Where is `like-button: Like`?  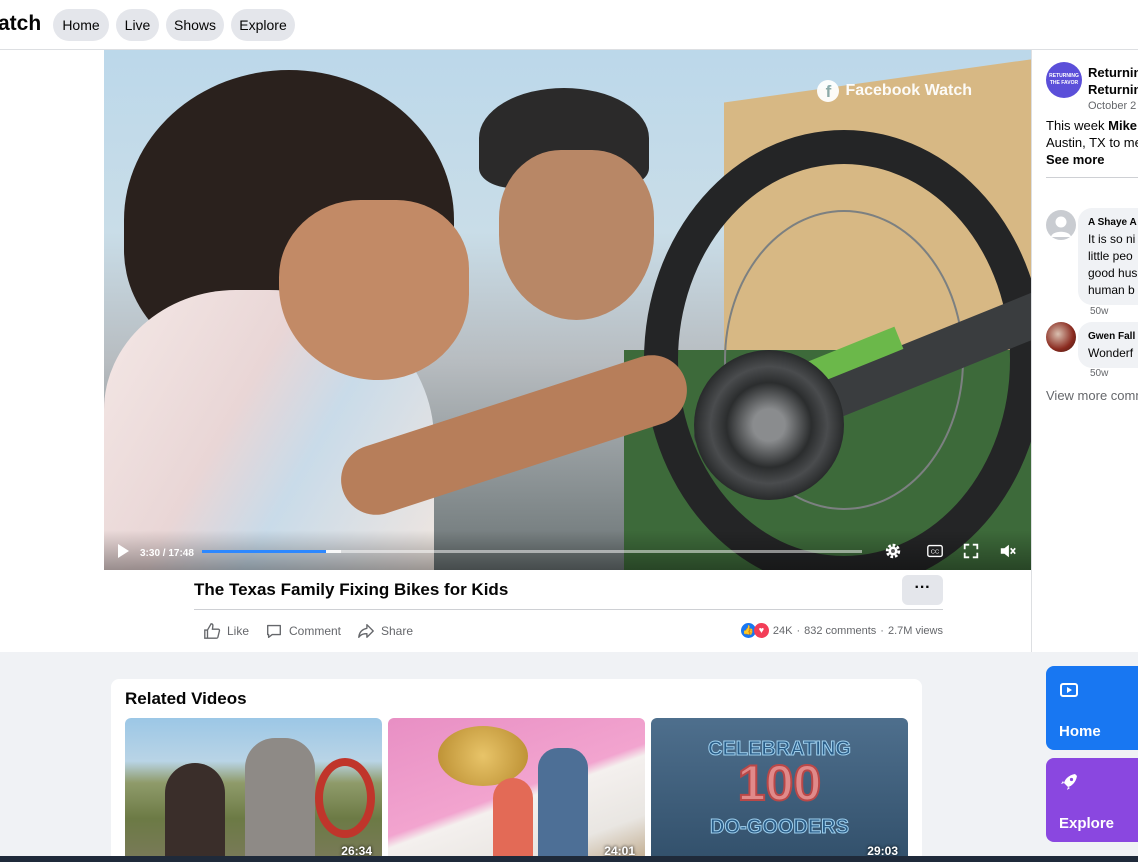
like-button: Like is located at coordinates (226, 631).